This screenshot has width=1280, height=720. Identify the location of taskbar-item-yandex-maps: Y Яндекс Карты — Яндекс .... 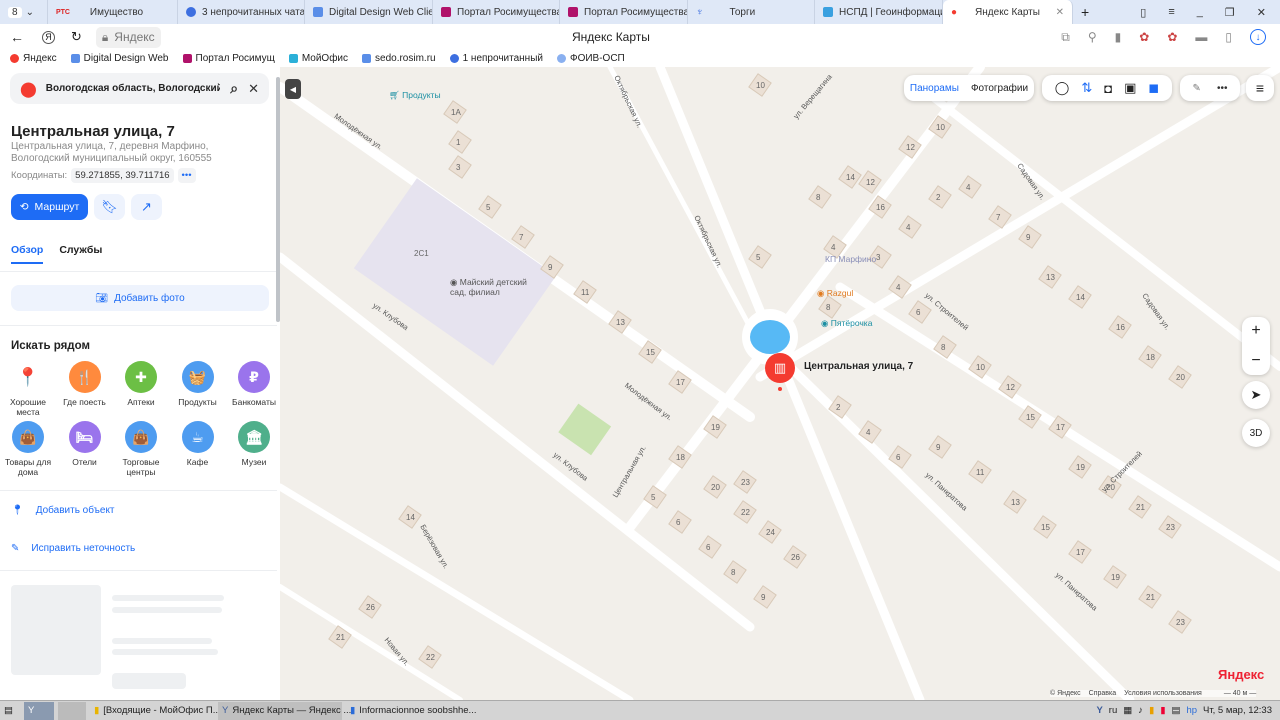
(284, 710).